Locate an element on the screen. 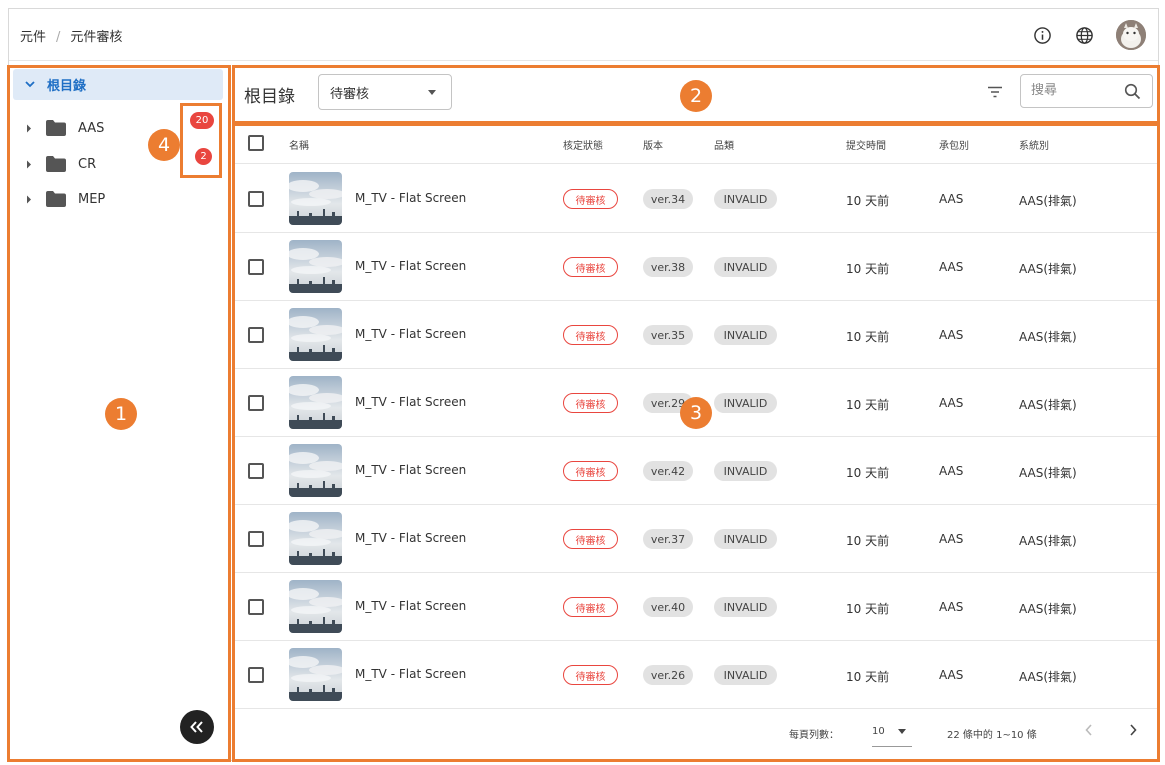 Image resolution: width=1165 pixels, height=765 pixels. breadcrumb-current: 元件審核 is located at coordinates (96, 37).